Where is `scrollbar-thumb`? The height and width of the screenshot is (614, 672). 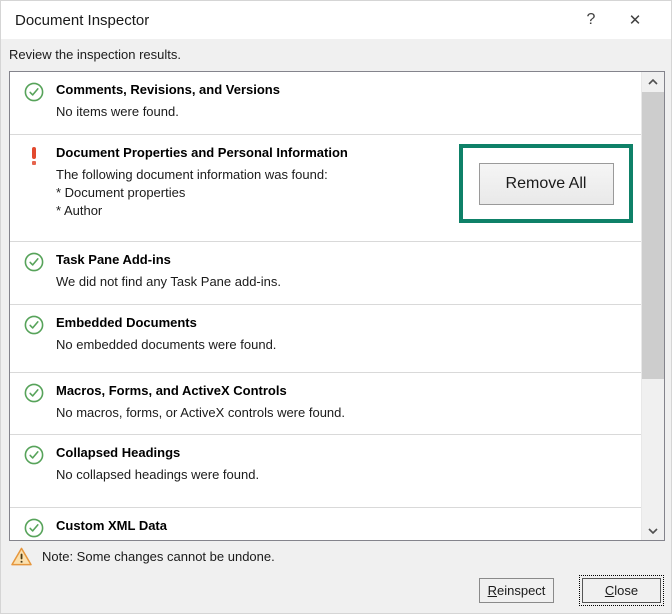
scrollbar-thumb is located at coordinates (653, 235).